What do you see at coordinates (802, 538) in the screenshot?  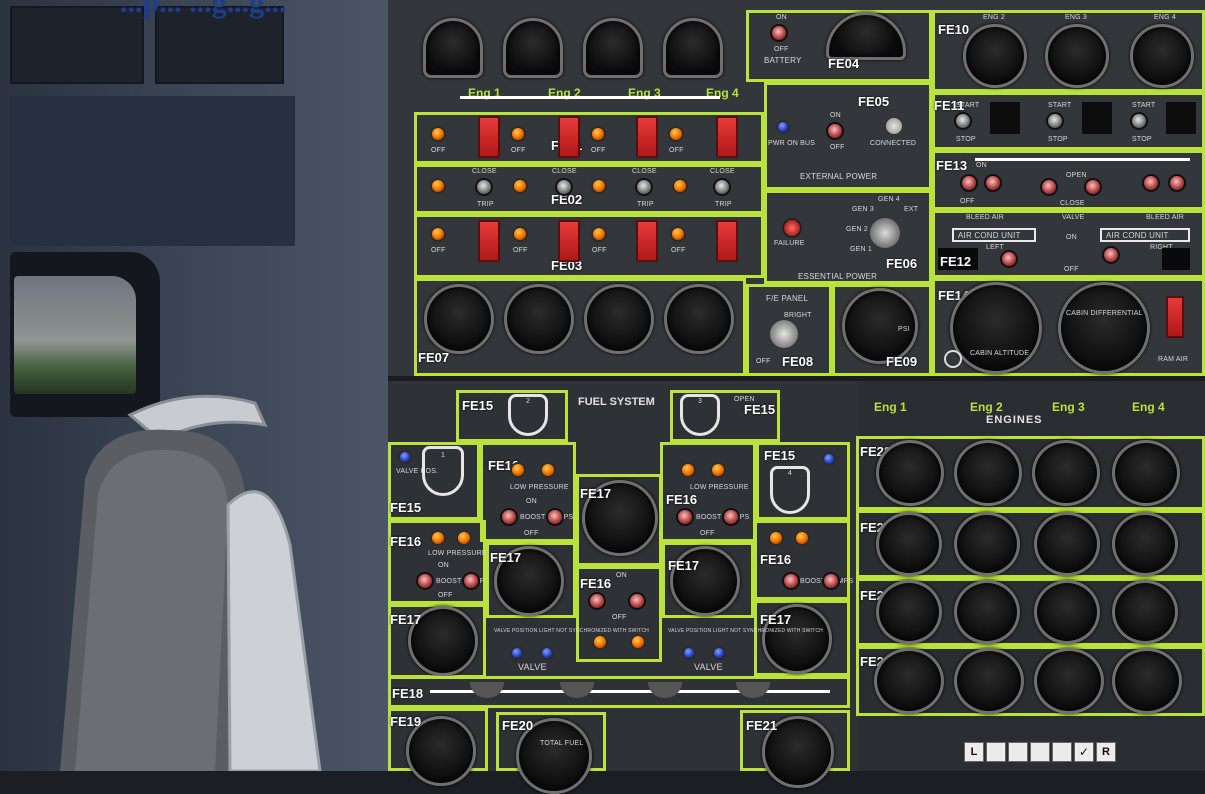 I see `pump4-lamp-b` at bounding box center [802, 538].